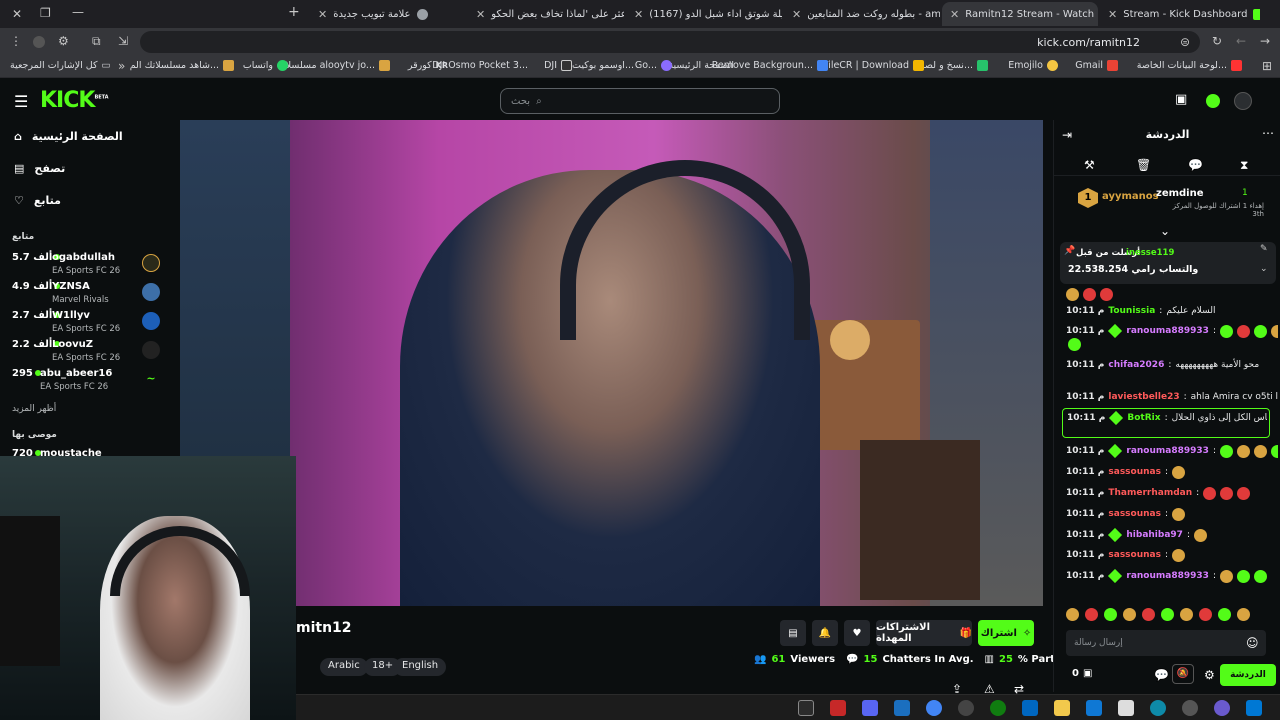 This screenshot has width=1280, height=720. Describe the element at coordinates (74, 100) in the screenshot. I see `kick-logo: KICKBETA` at that location.